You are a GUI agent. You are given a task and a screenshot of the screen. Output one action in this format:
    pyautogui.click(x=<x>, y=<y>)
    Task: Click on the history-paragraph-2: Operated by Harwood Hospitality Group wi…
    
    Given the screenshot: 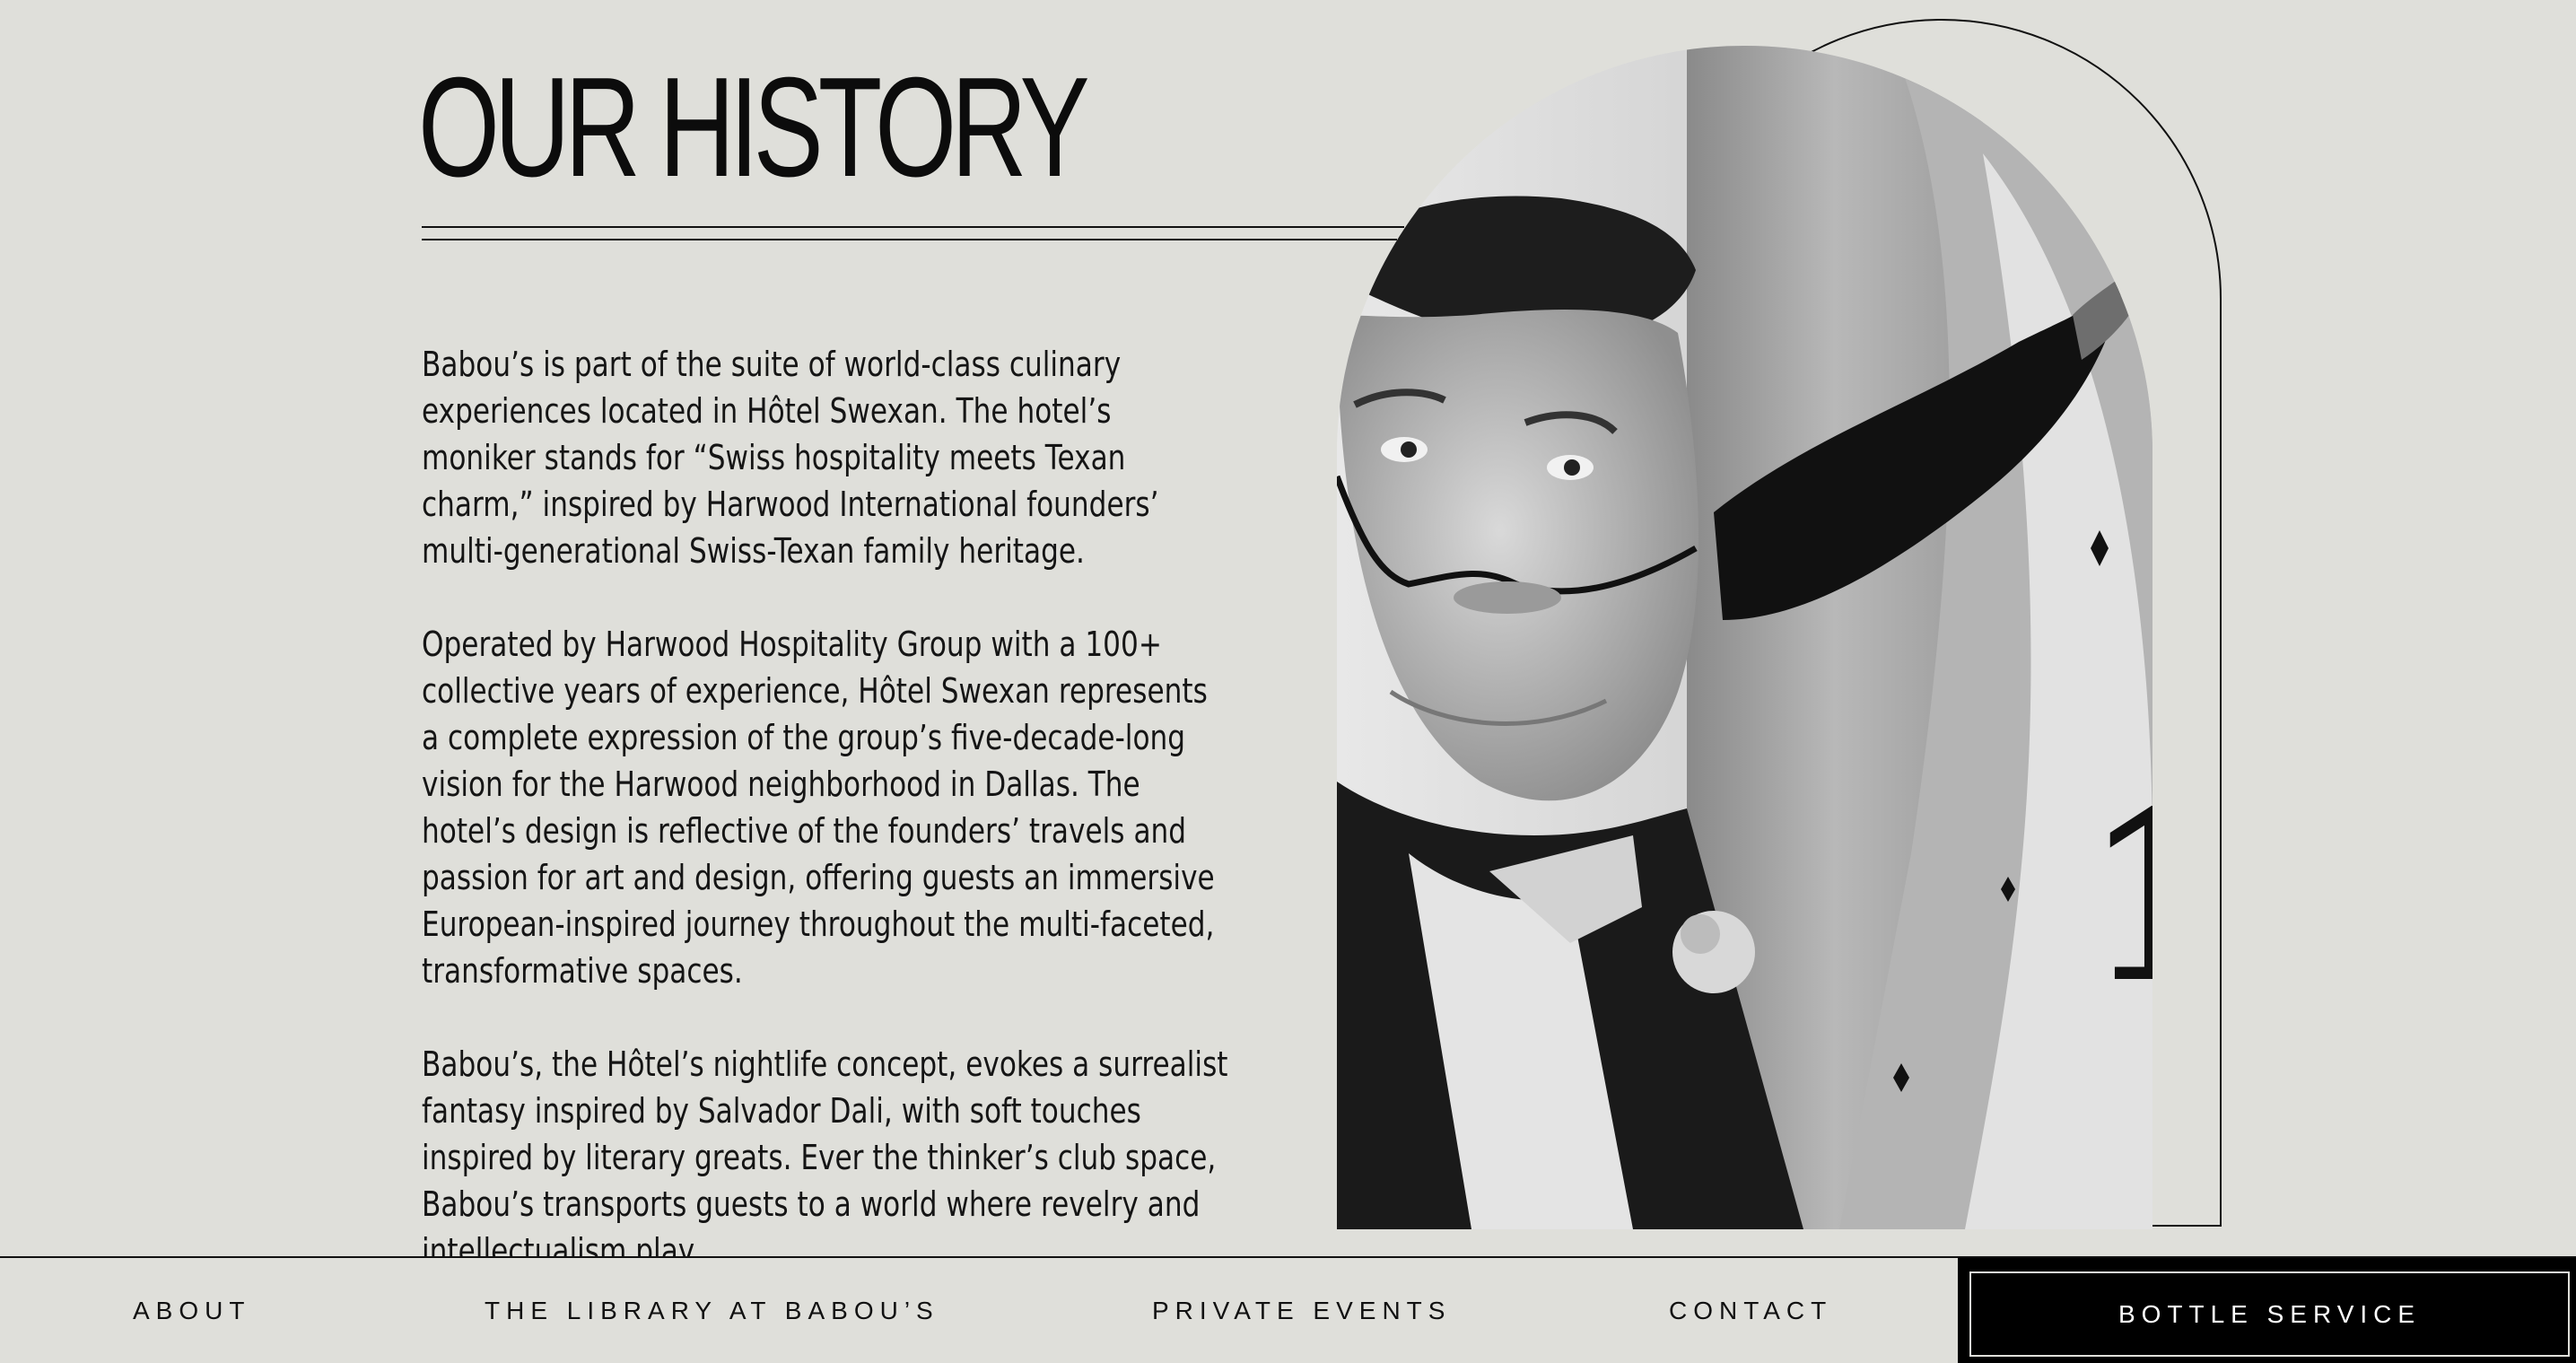 What is the action you would take?
    pyautogui.click(x=819, y=808)
    